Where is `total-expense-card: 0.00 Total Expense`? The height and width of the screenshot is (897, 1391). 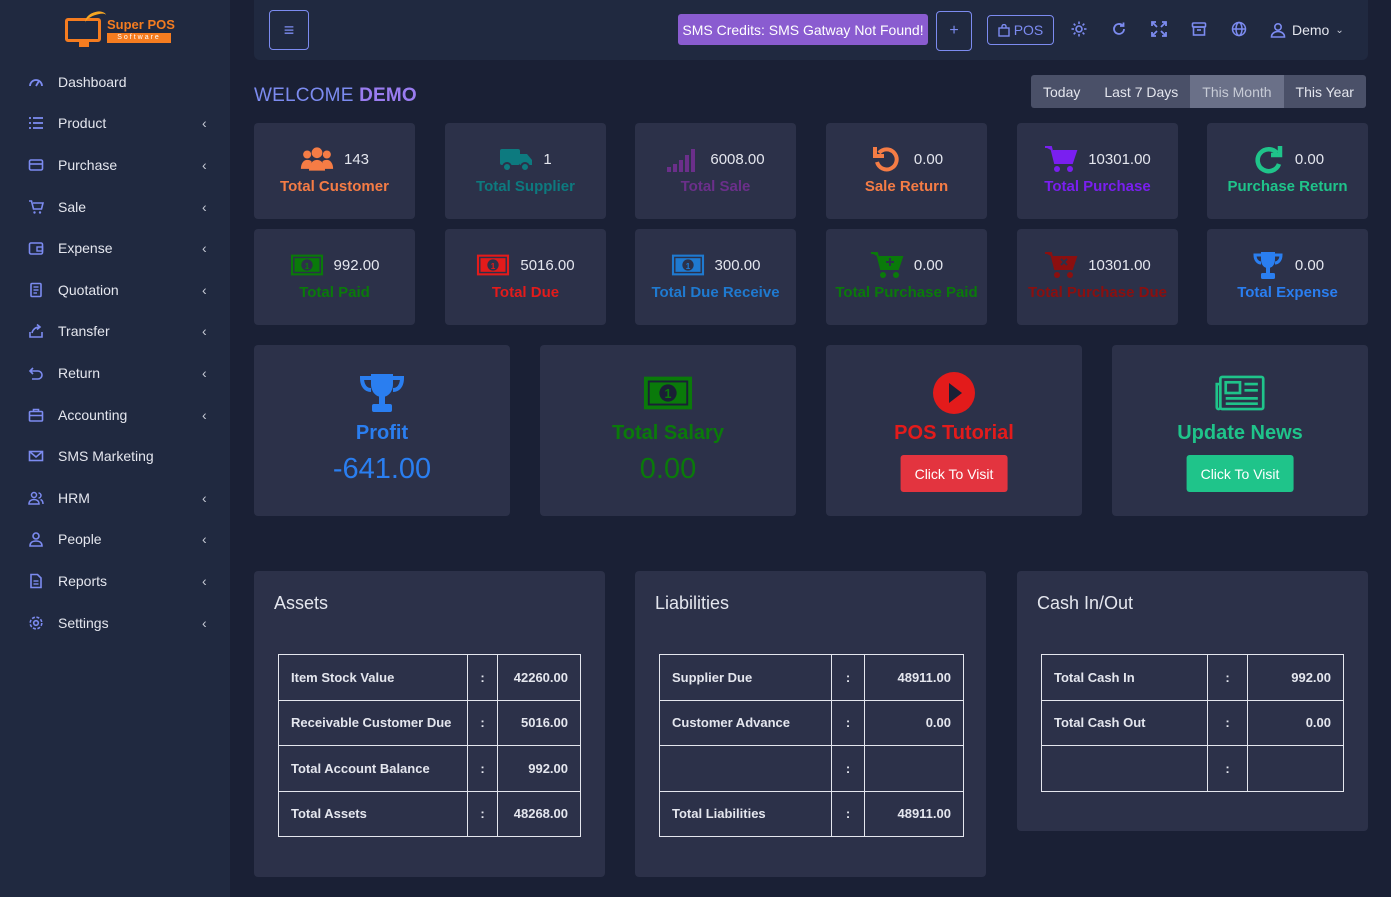 total-expense-card: 0.00 Total Expense is located at coordinates (1287, 277).